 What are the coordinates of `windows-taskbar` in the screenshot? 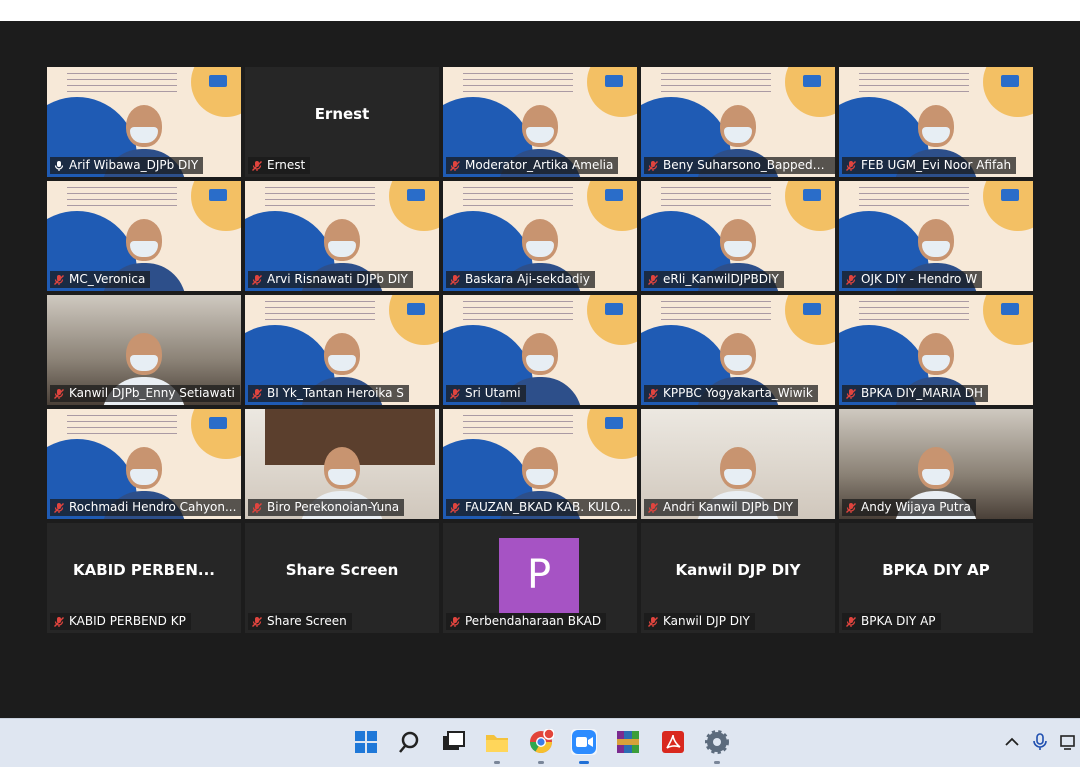 It's located at (540, 742).